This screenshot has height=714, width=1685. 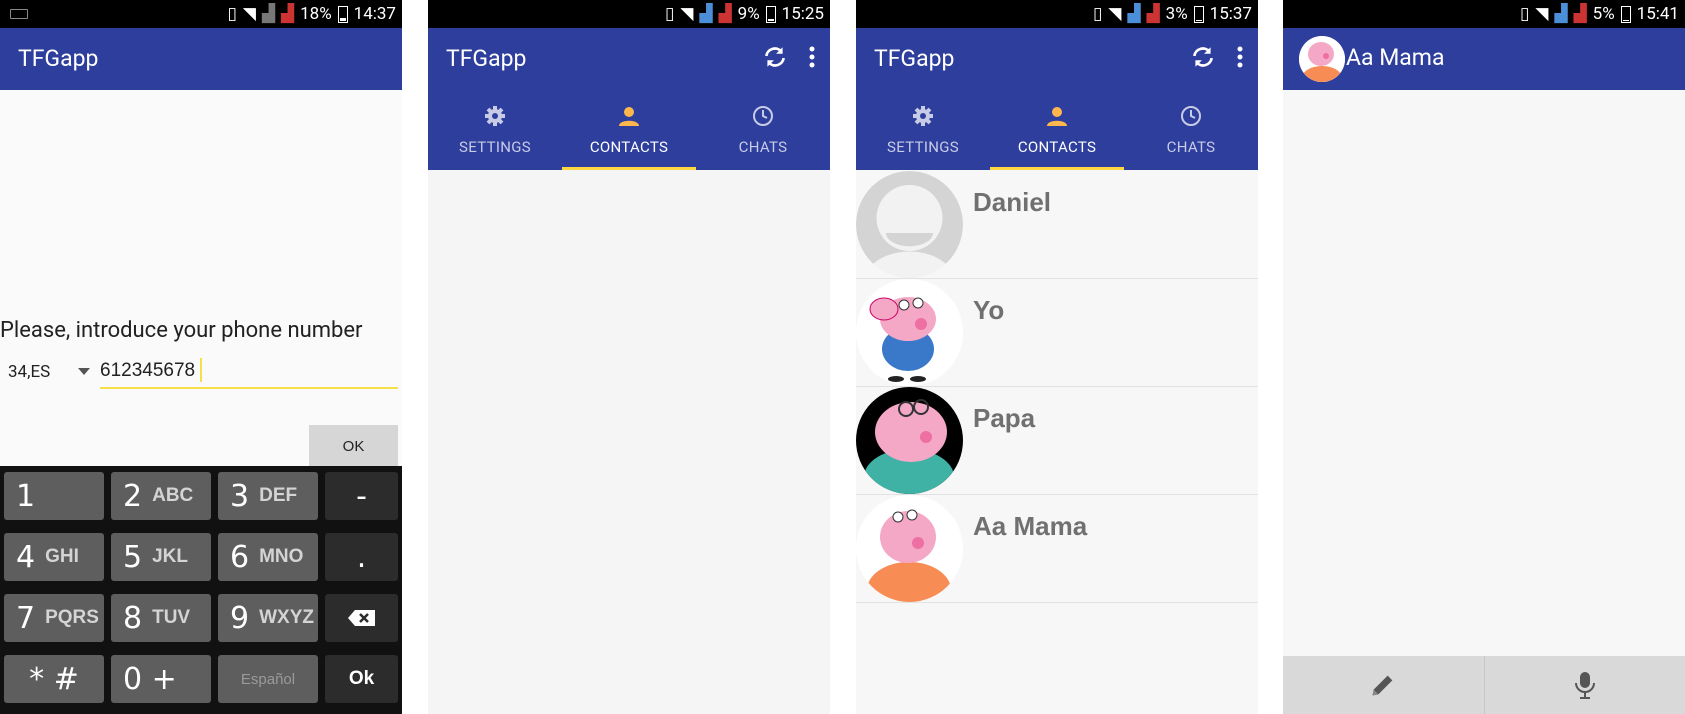 What do you see at coordinates (84, 371) in the screenshot?
I see `dropdown-arrow-icon` at bounding box center [84, 371].